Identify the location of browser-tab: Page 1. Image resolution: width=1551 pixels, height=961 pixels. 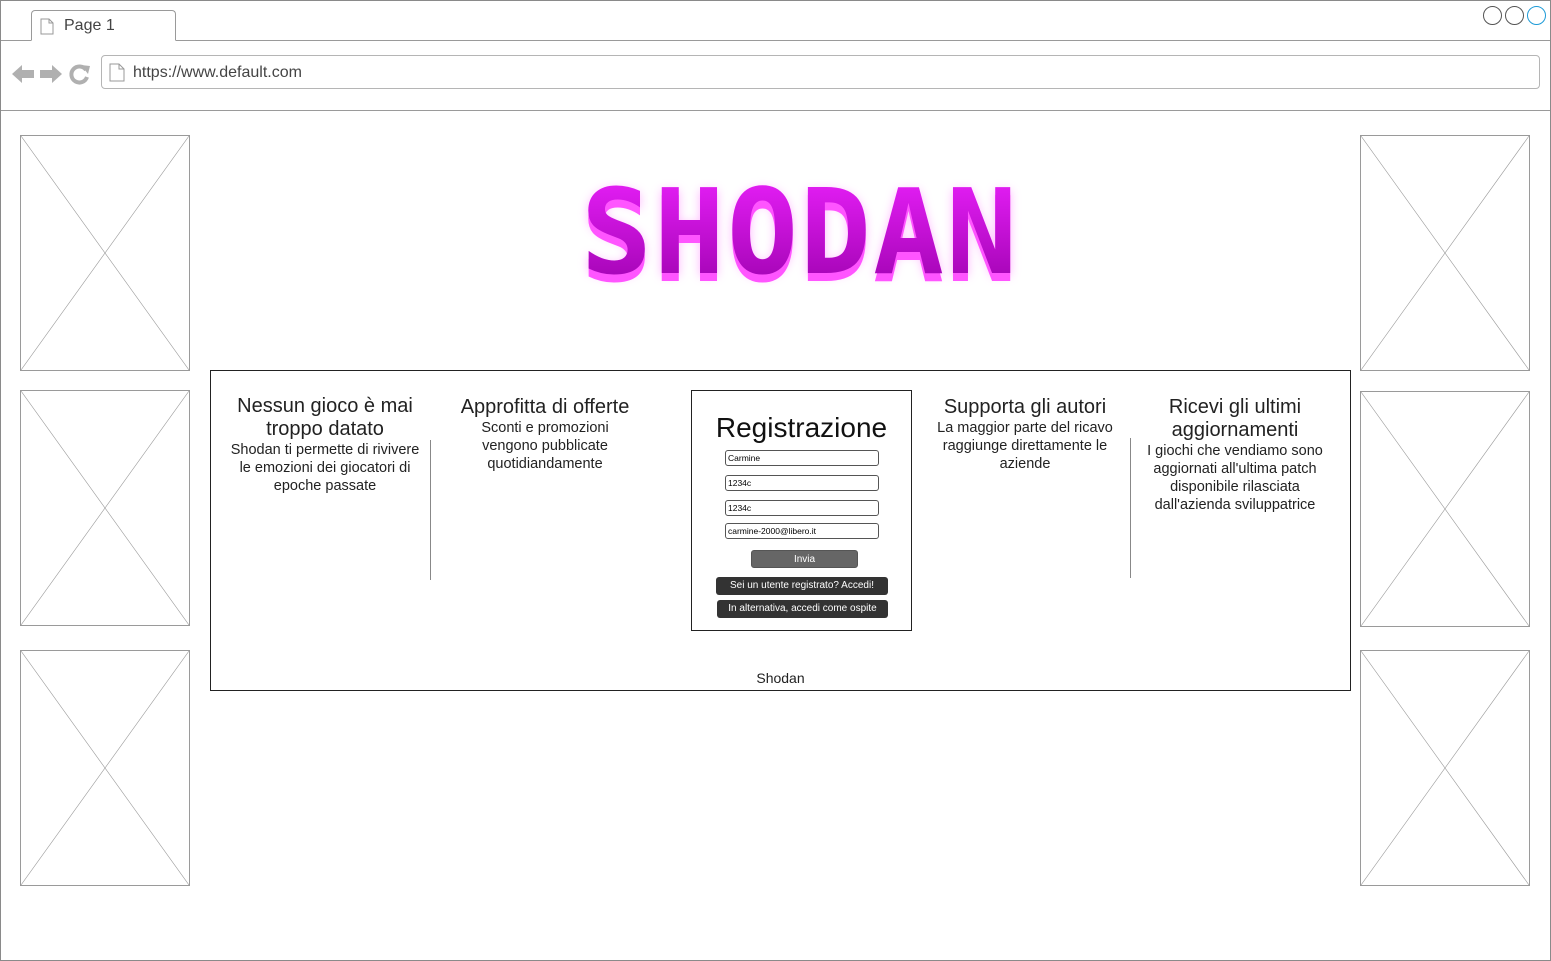
(103, 25).